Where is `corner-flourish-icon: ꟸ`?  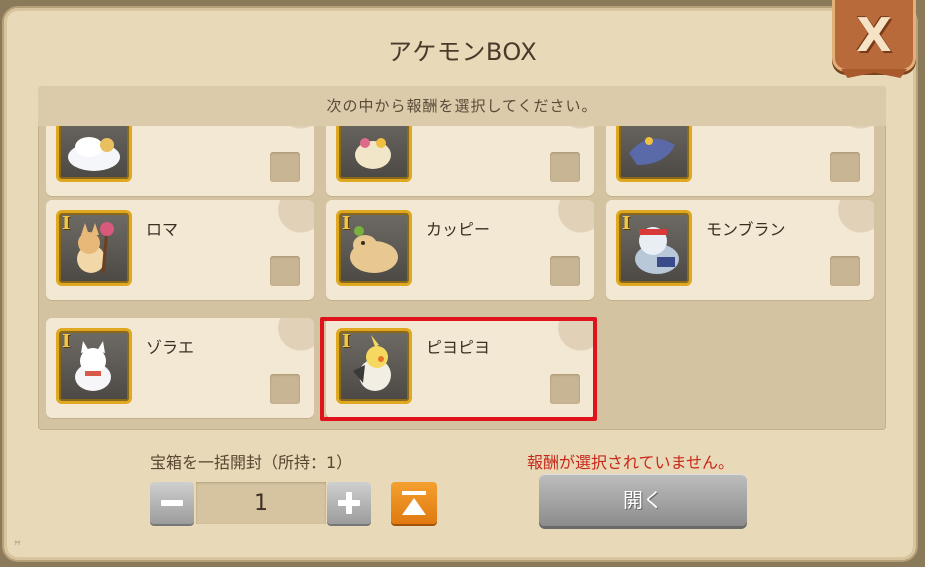 corner-flourish-icon: ꟸ is located at coordinates (17, 545).